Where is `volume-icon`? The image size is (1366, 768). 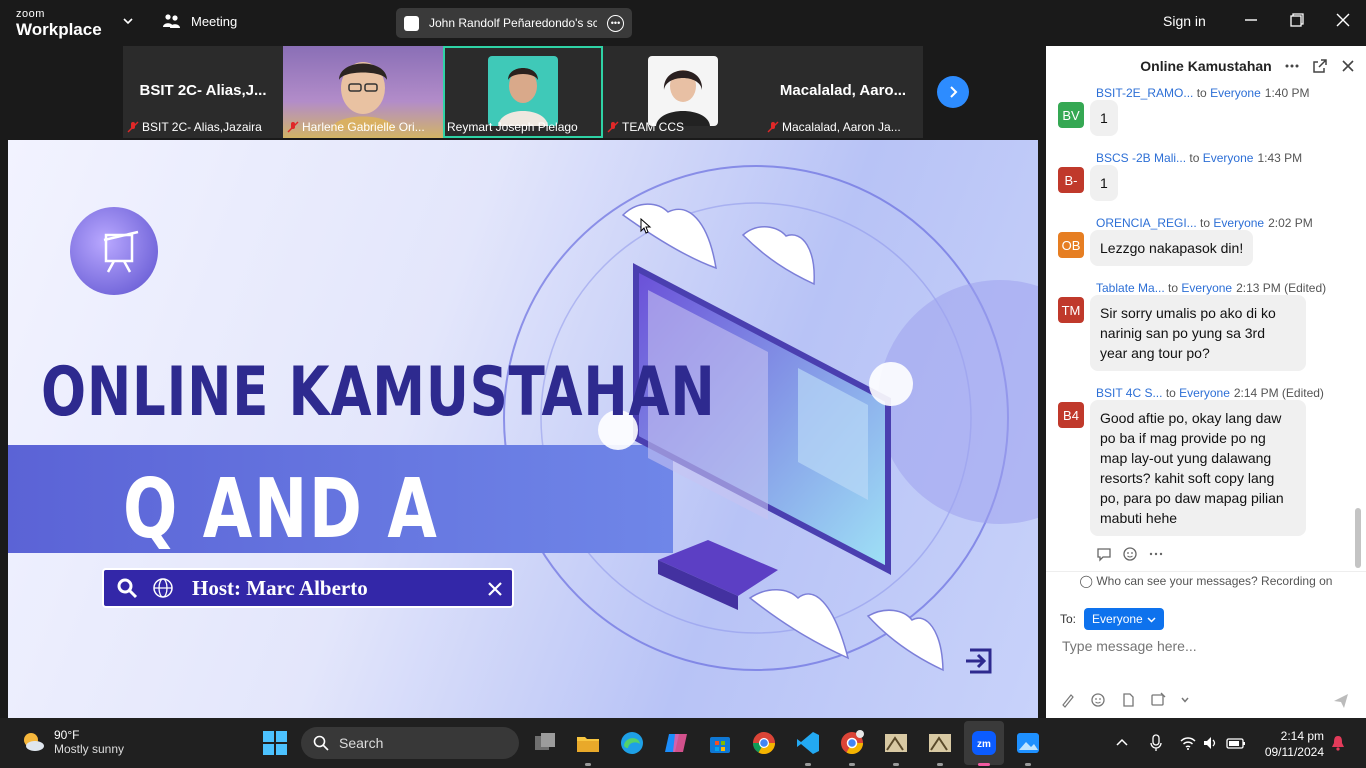
volume-icon is located at coordinates (1210, 743).